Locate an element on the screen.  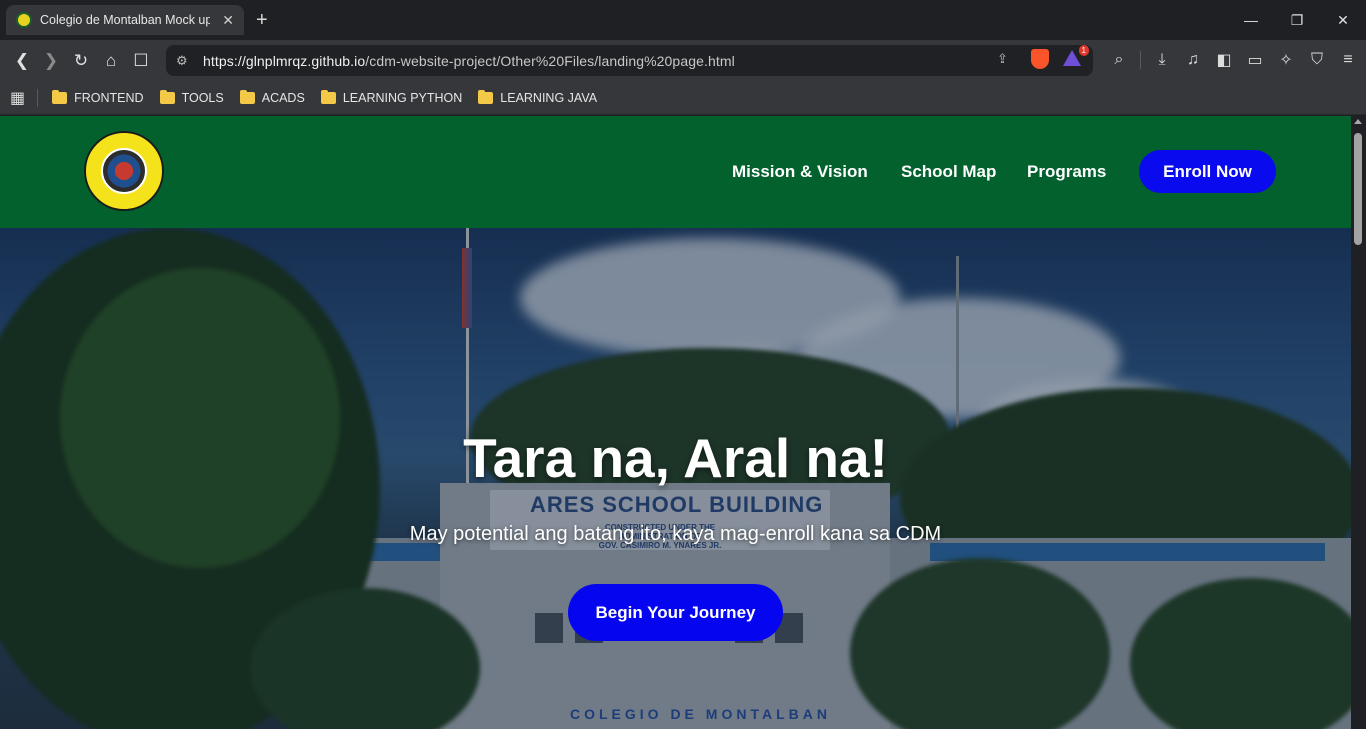
tab-strip: Colegio de Montalban Mock up ✕ + — ❐ ✕ is located at coordinates (683, 20).